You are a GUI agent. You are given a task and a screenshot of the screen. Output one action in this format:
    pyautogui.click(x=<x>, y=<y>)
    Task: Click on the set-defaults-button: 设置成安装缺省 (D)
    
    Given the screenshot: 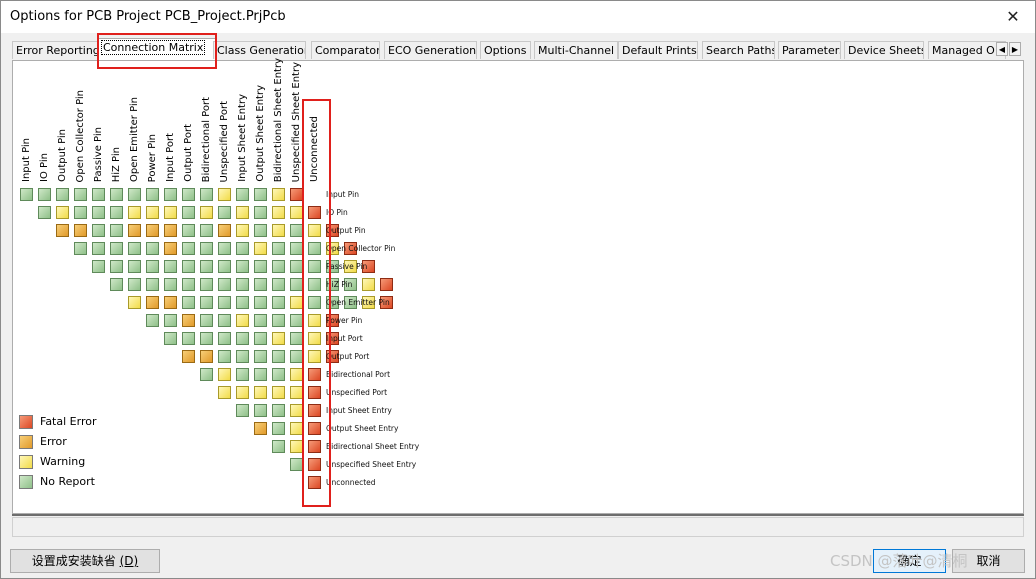 What is the action you would take?
    pyautogui.click(x=85, y=561)
    